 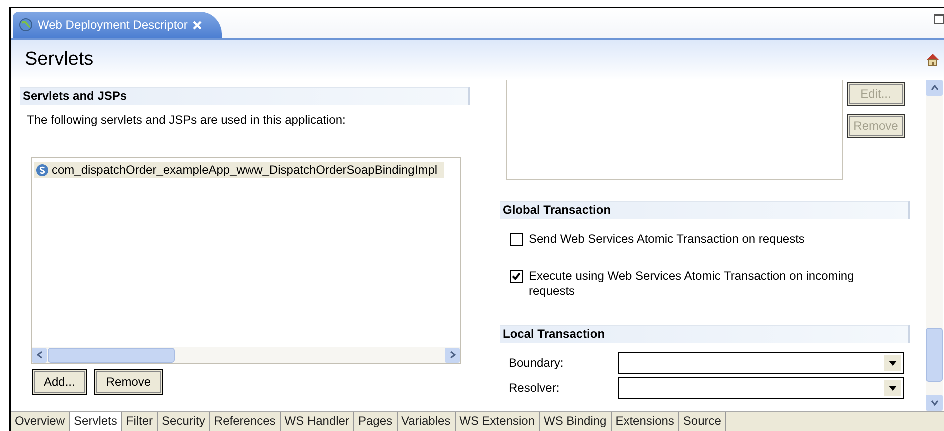 I want to click on list-action-button: Remove, so click(x=129, y=382).